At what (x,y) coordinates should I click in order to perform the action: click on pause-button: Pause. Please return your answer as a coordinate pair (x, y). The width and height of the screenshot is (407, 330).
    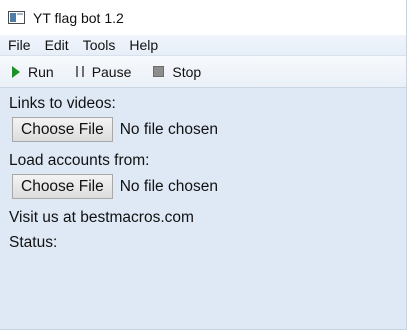
    Looking at the image, I should click on (103, 71).